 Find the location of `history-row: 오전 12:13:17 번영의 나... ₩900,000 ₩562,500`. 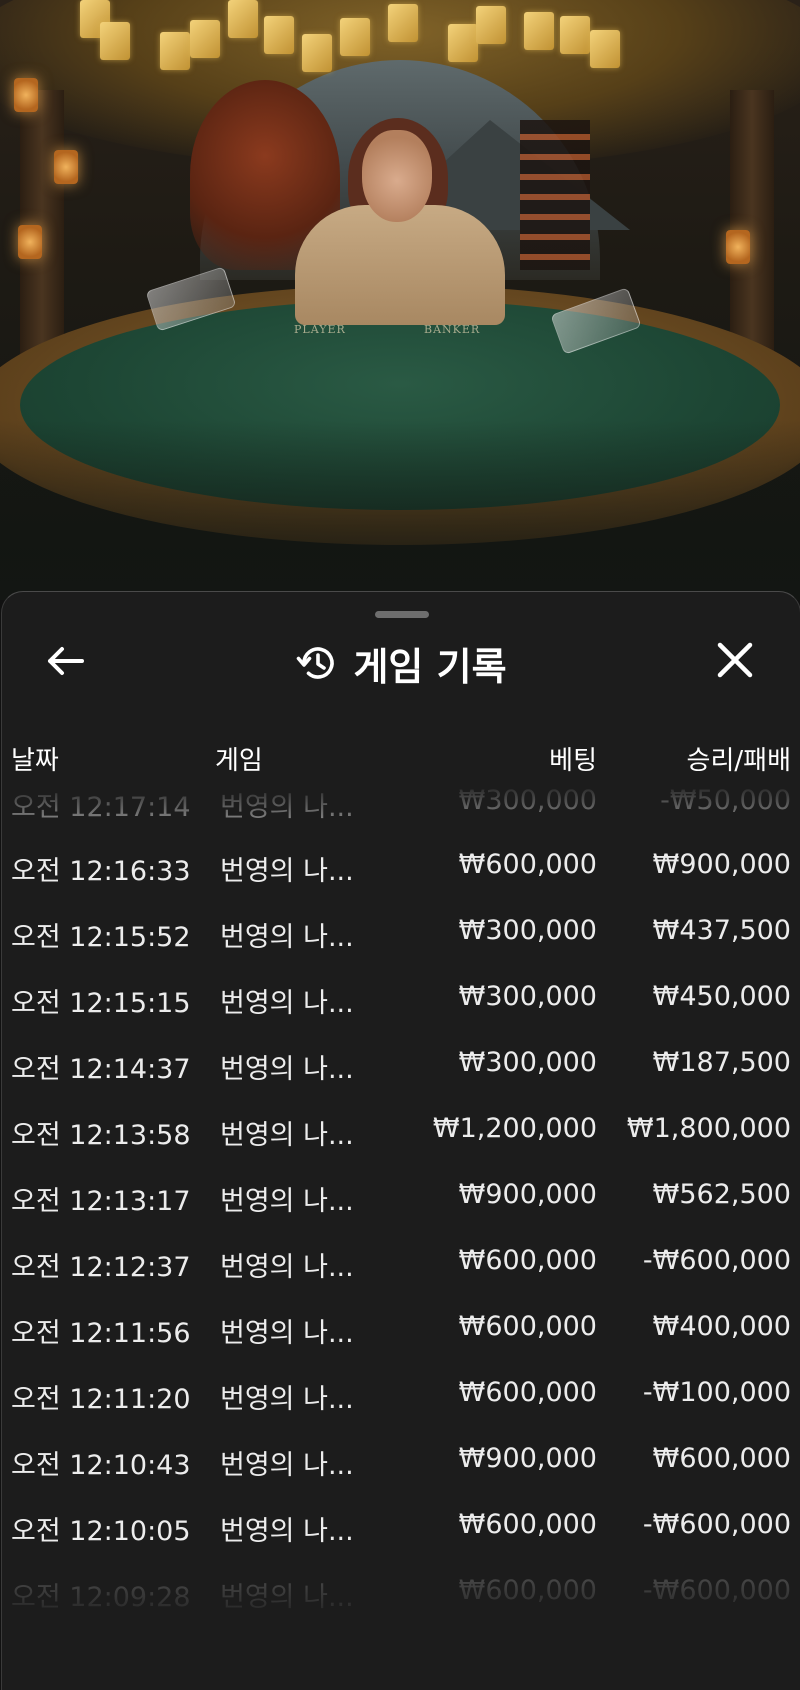

history-row: 오전 12:13:17 번영의 나... ₩900,000 ₩562,500 is located at coordinates (401, 1198).